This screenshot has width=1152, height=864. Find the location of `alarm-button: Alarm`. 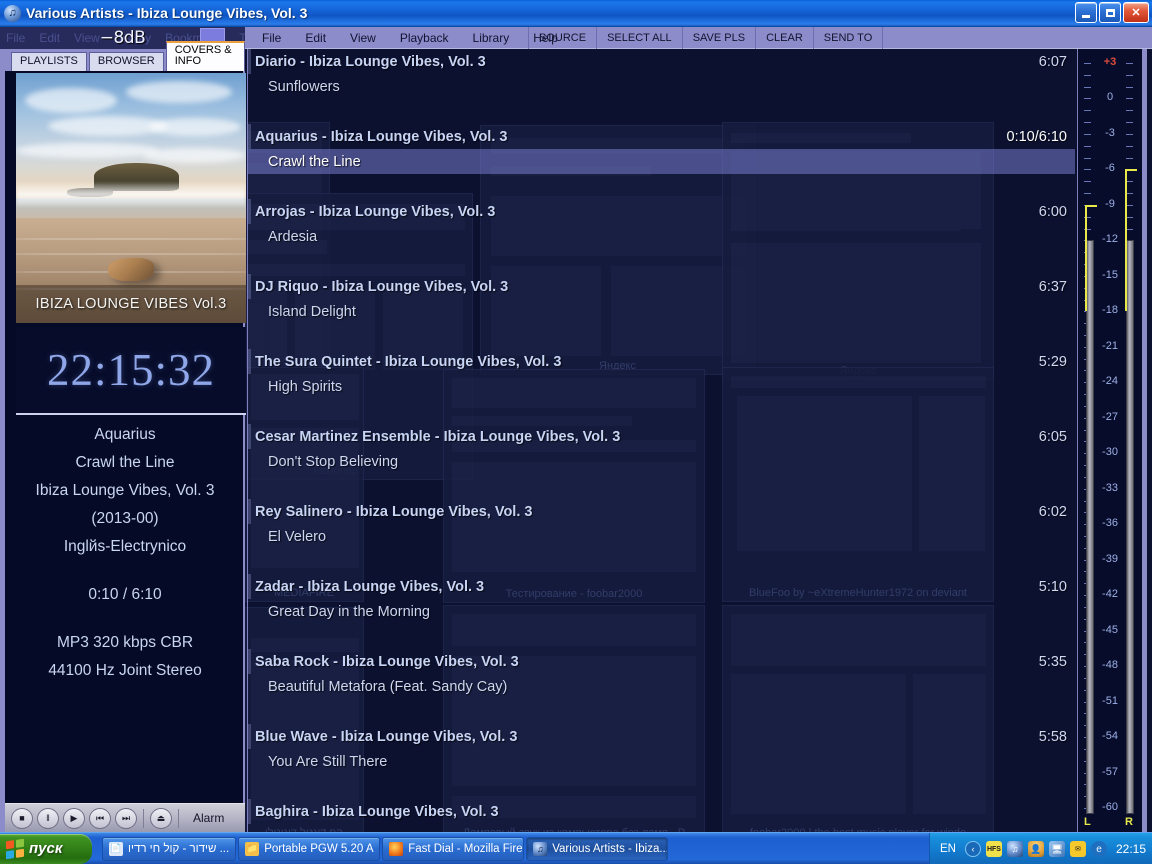

alarm-button: Alarm is located at coordinates (208, 818).